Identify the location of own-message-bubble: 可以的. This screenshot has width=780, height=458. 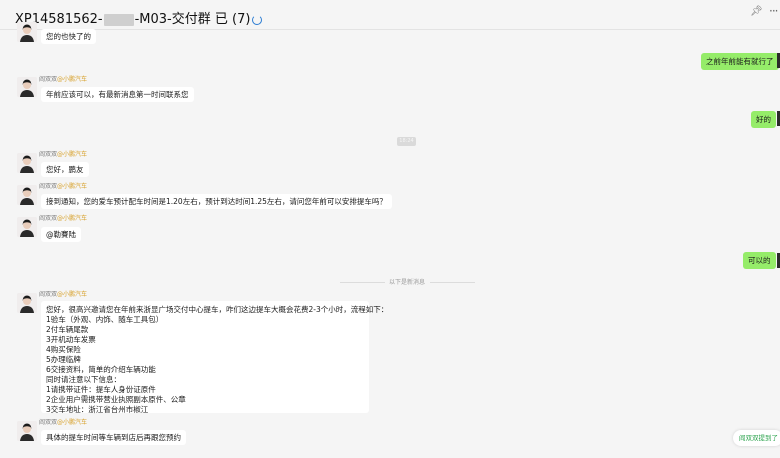
(759, 260).